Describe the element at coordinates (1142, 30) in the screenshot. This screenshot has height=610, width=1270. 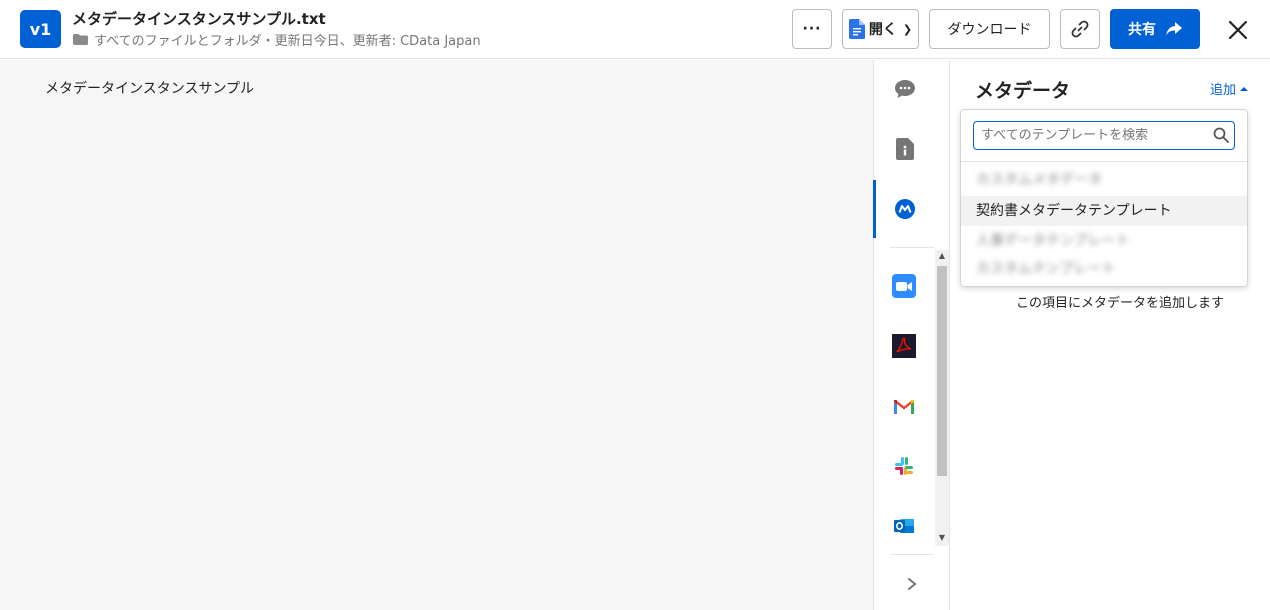
I see `share-button-label: 共有` at that location.